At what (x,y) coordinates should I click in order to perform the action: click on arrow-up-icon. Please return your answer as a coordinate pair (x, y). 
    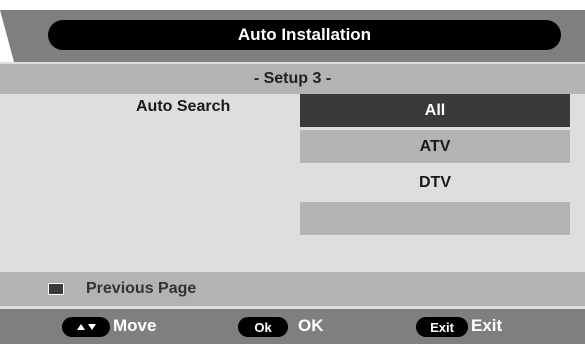
    Looking at the image, I should click on (80, 327).